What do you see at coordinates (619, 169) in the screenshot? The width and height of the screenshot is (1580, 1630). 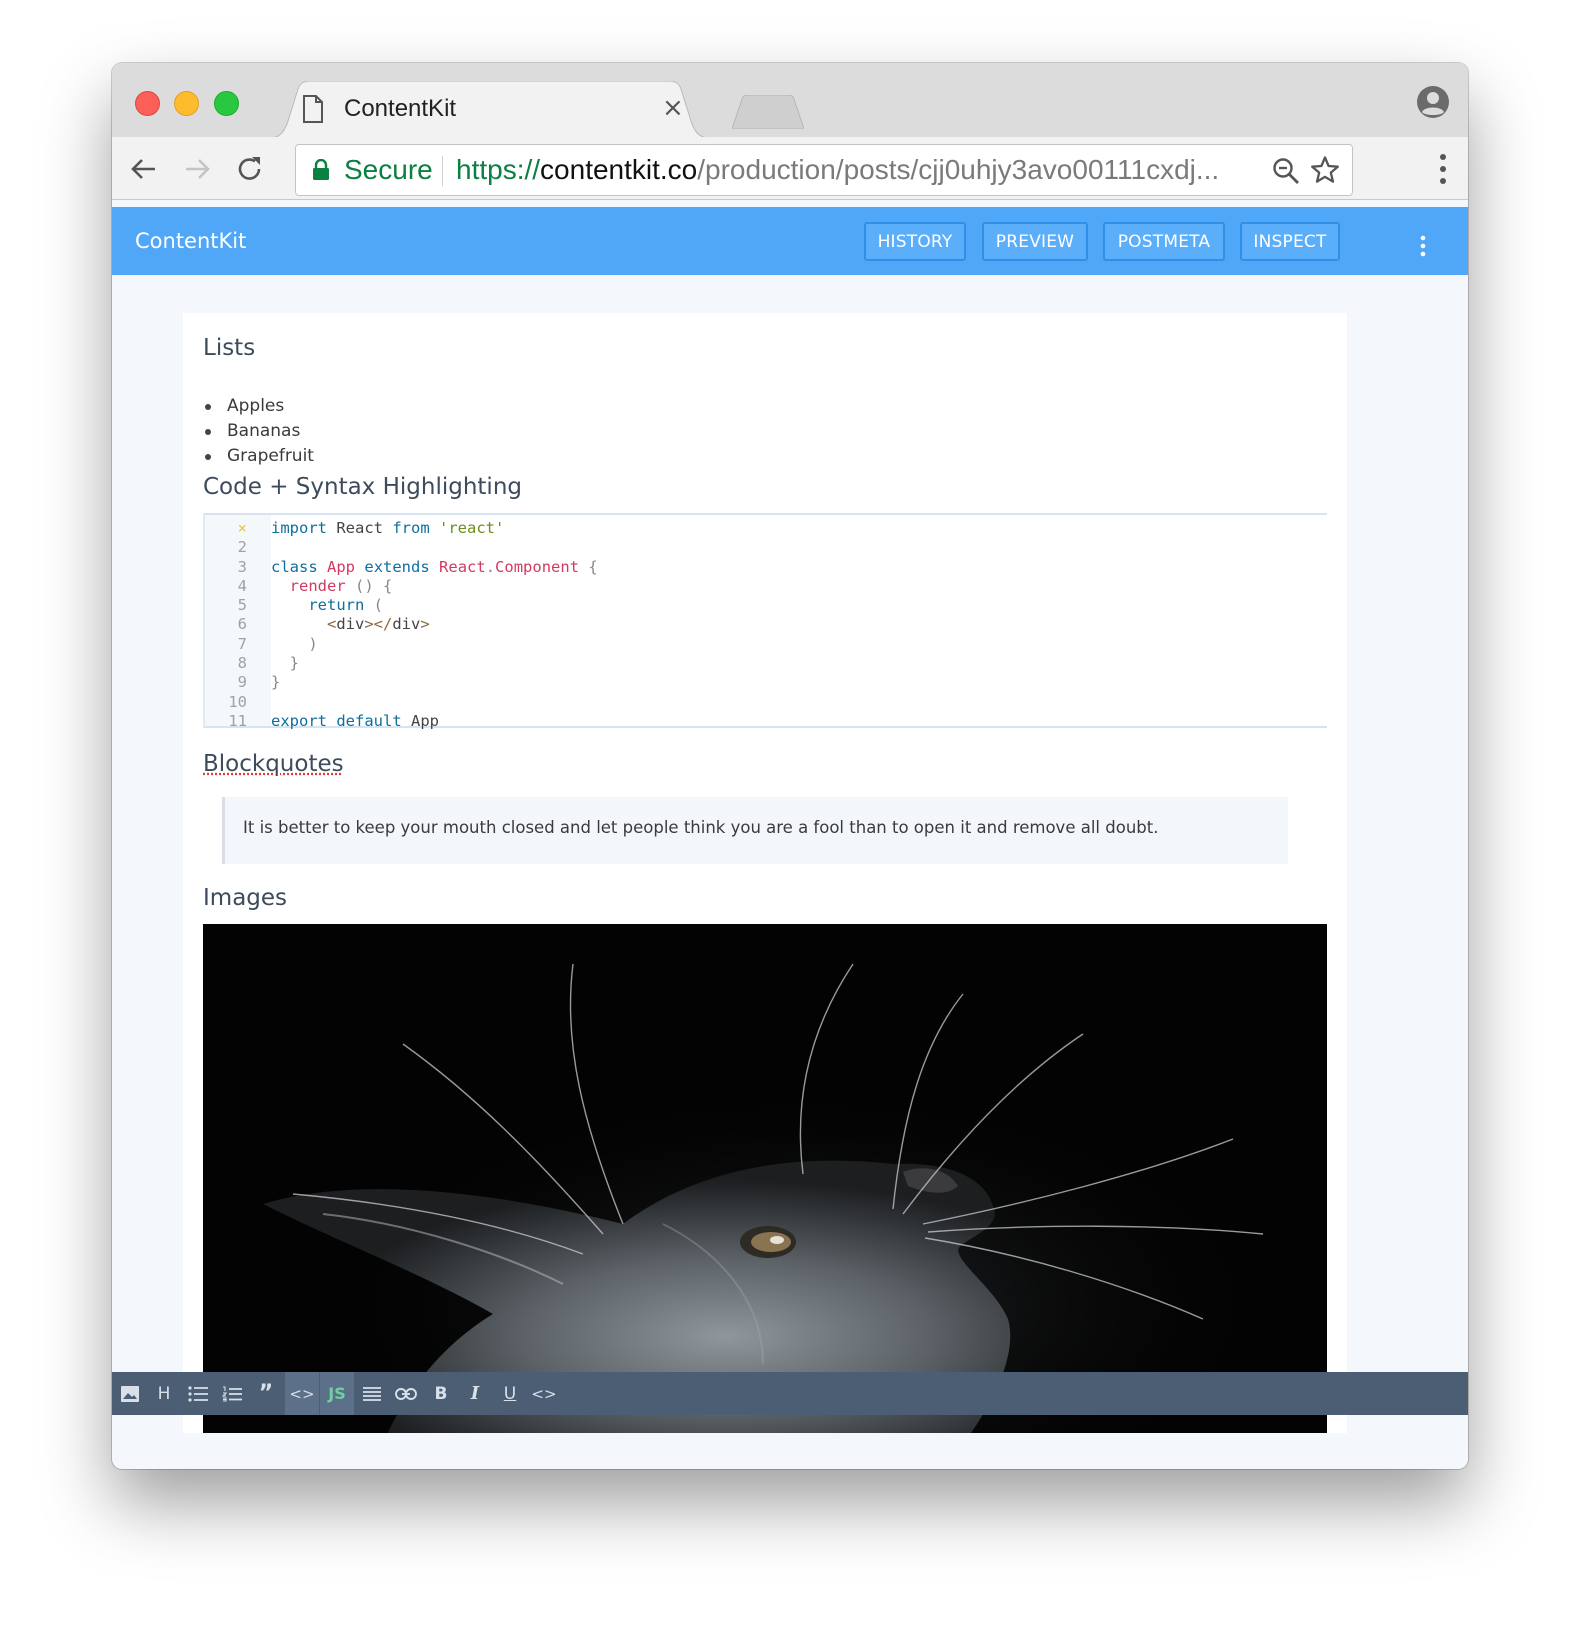 I see `url-host: contentkit.co` at bounding box center [619, 169].